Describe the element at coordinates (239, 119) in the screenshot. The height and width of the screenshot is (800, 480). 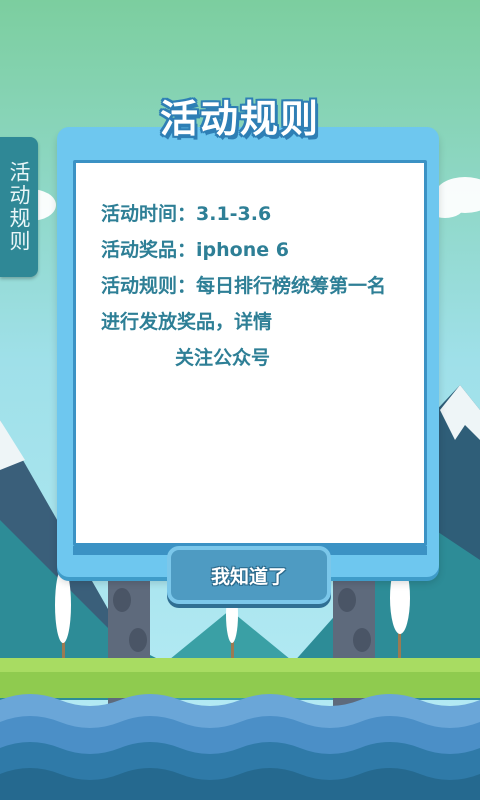
I see `dialog-title: 活动规则` at that location.